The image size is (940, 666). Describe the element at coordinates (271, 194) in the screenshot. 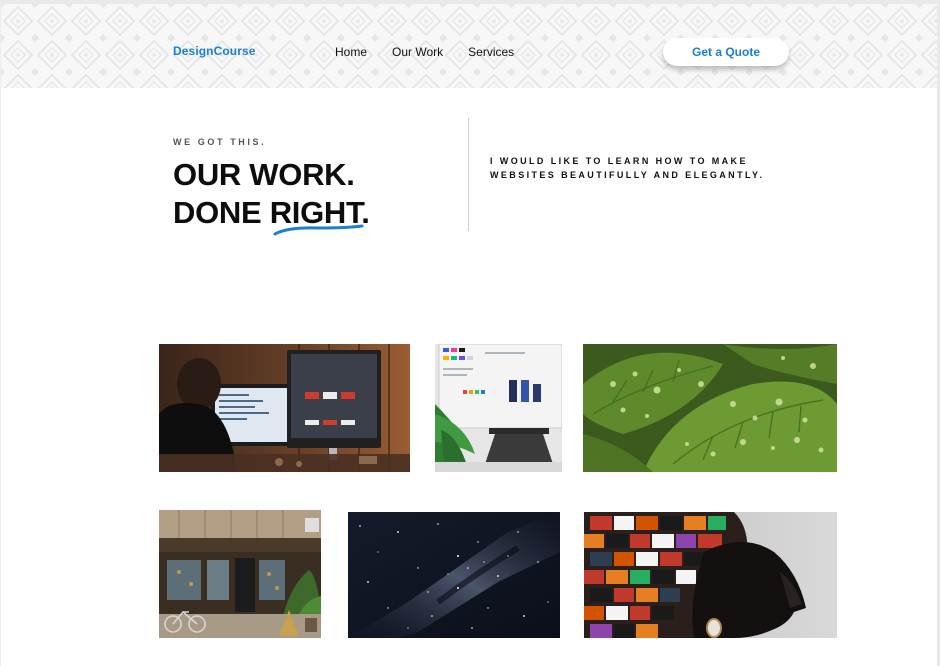

I see `hero-headline: OUR WORK. DONE RIGHT.` at that location.